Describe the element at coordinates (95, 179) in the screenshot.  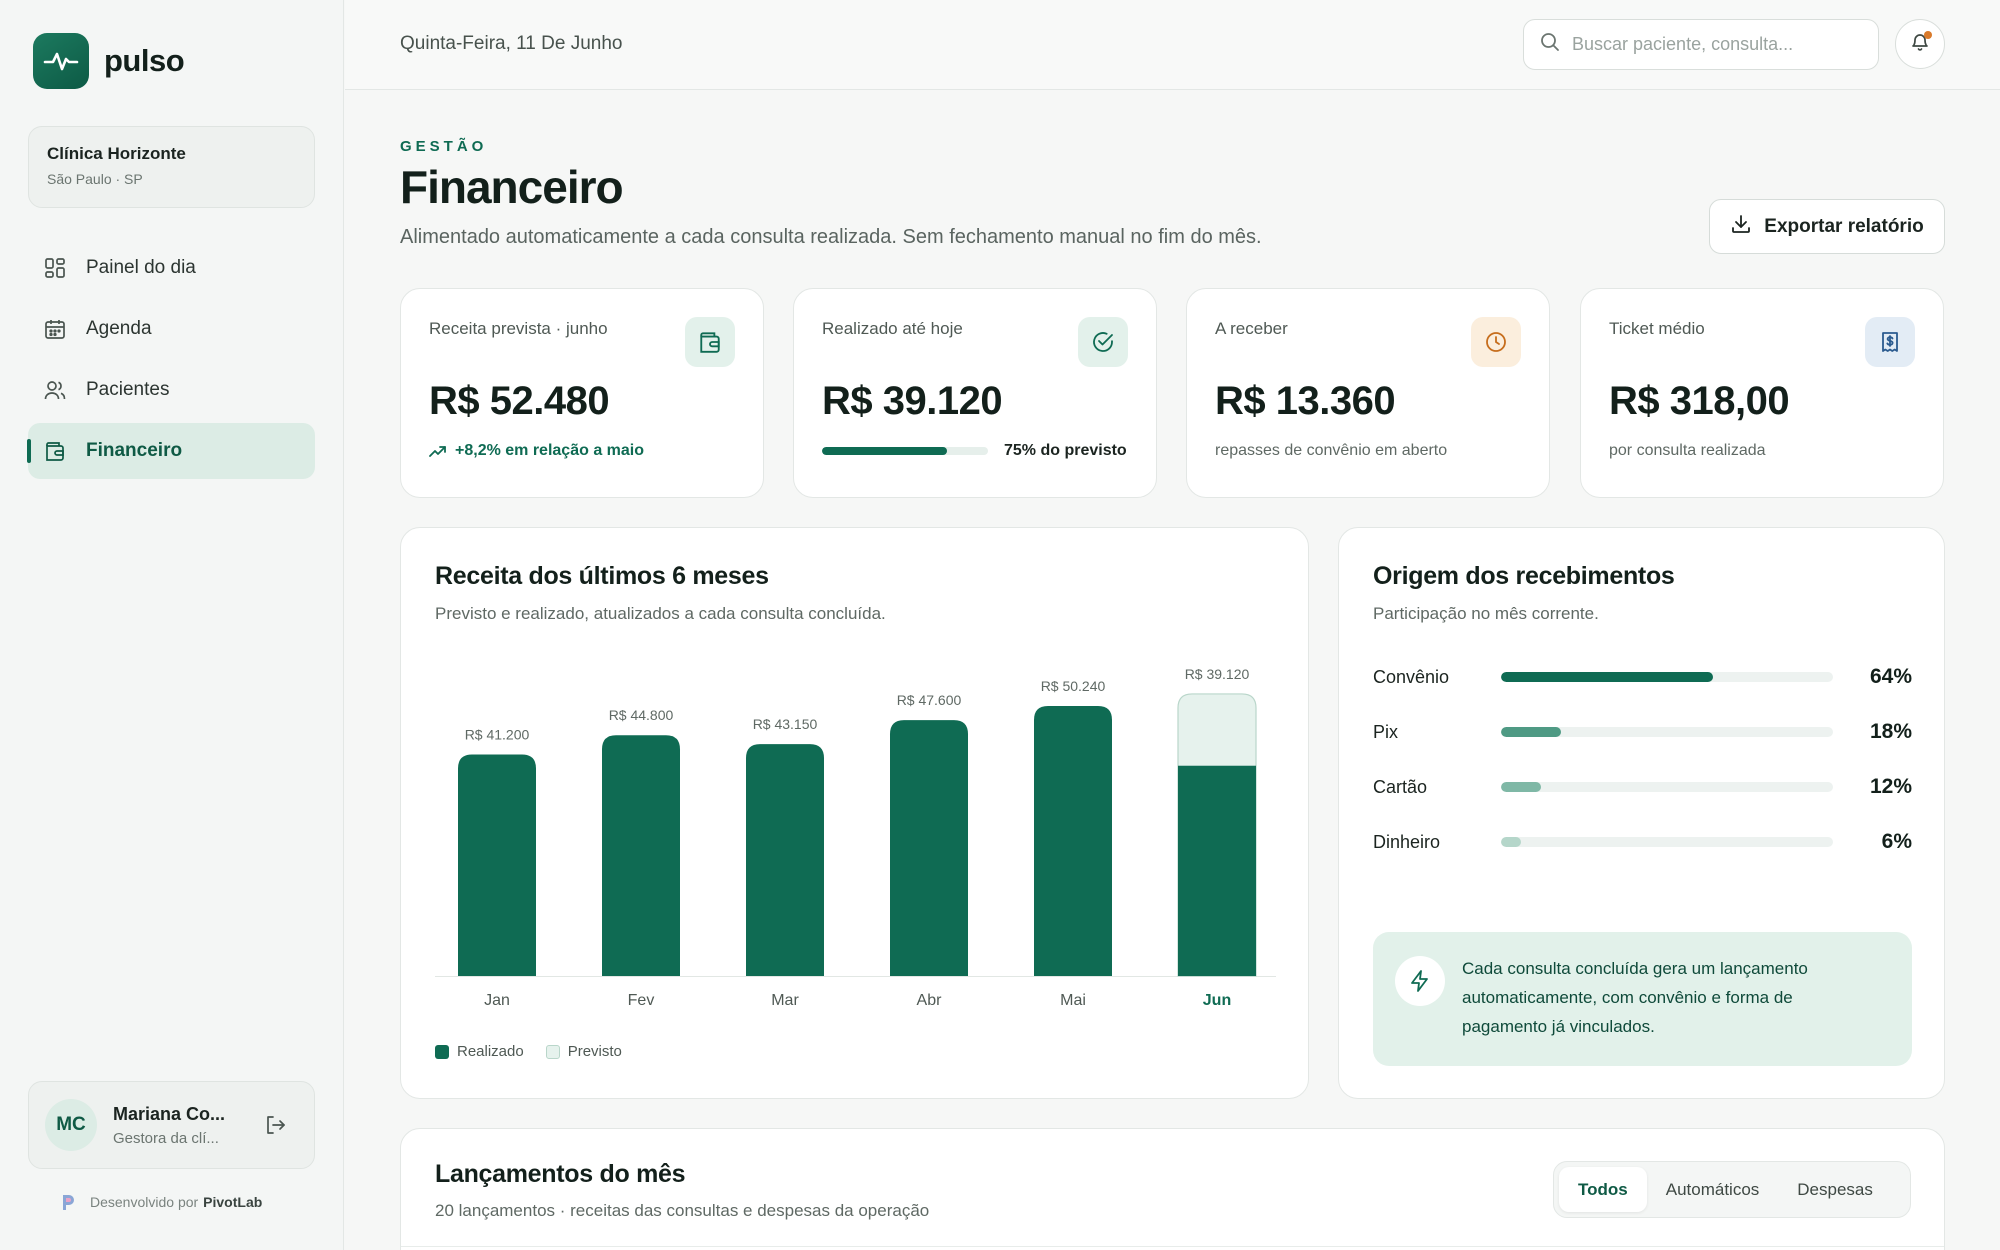
I see `clinic-location: São Paulo · SP` at that location.